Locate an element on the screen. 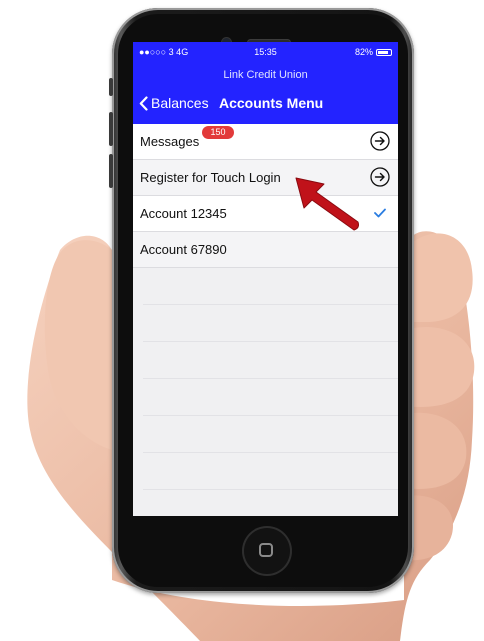 The image size is (484, 641). account-label: Account 12345 is located at coordinates (183, 213).